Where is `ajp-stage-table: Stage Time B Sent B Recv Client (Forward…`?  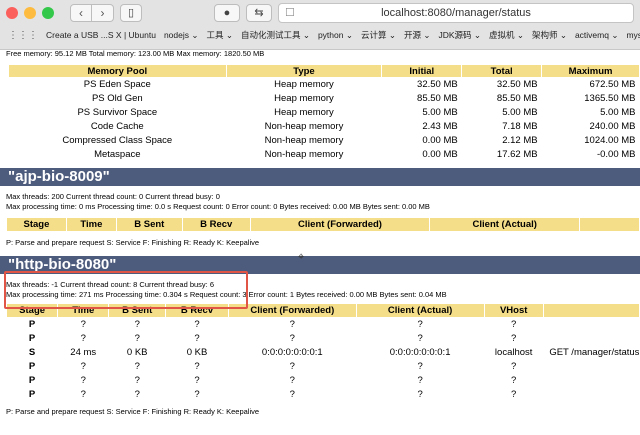 ajp-stage-table: Stage Time B Sent B Recv Client (Forward… is located at coordinates (323, 224).